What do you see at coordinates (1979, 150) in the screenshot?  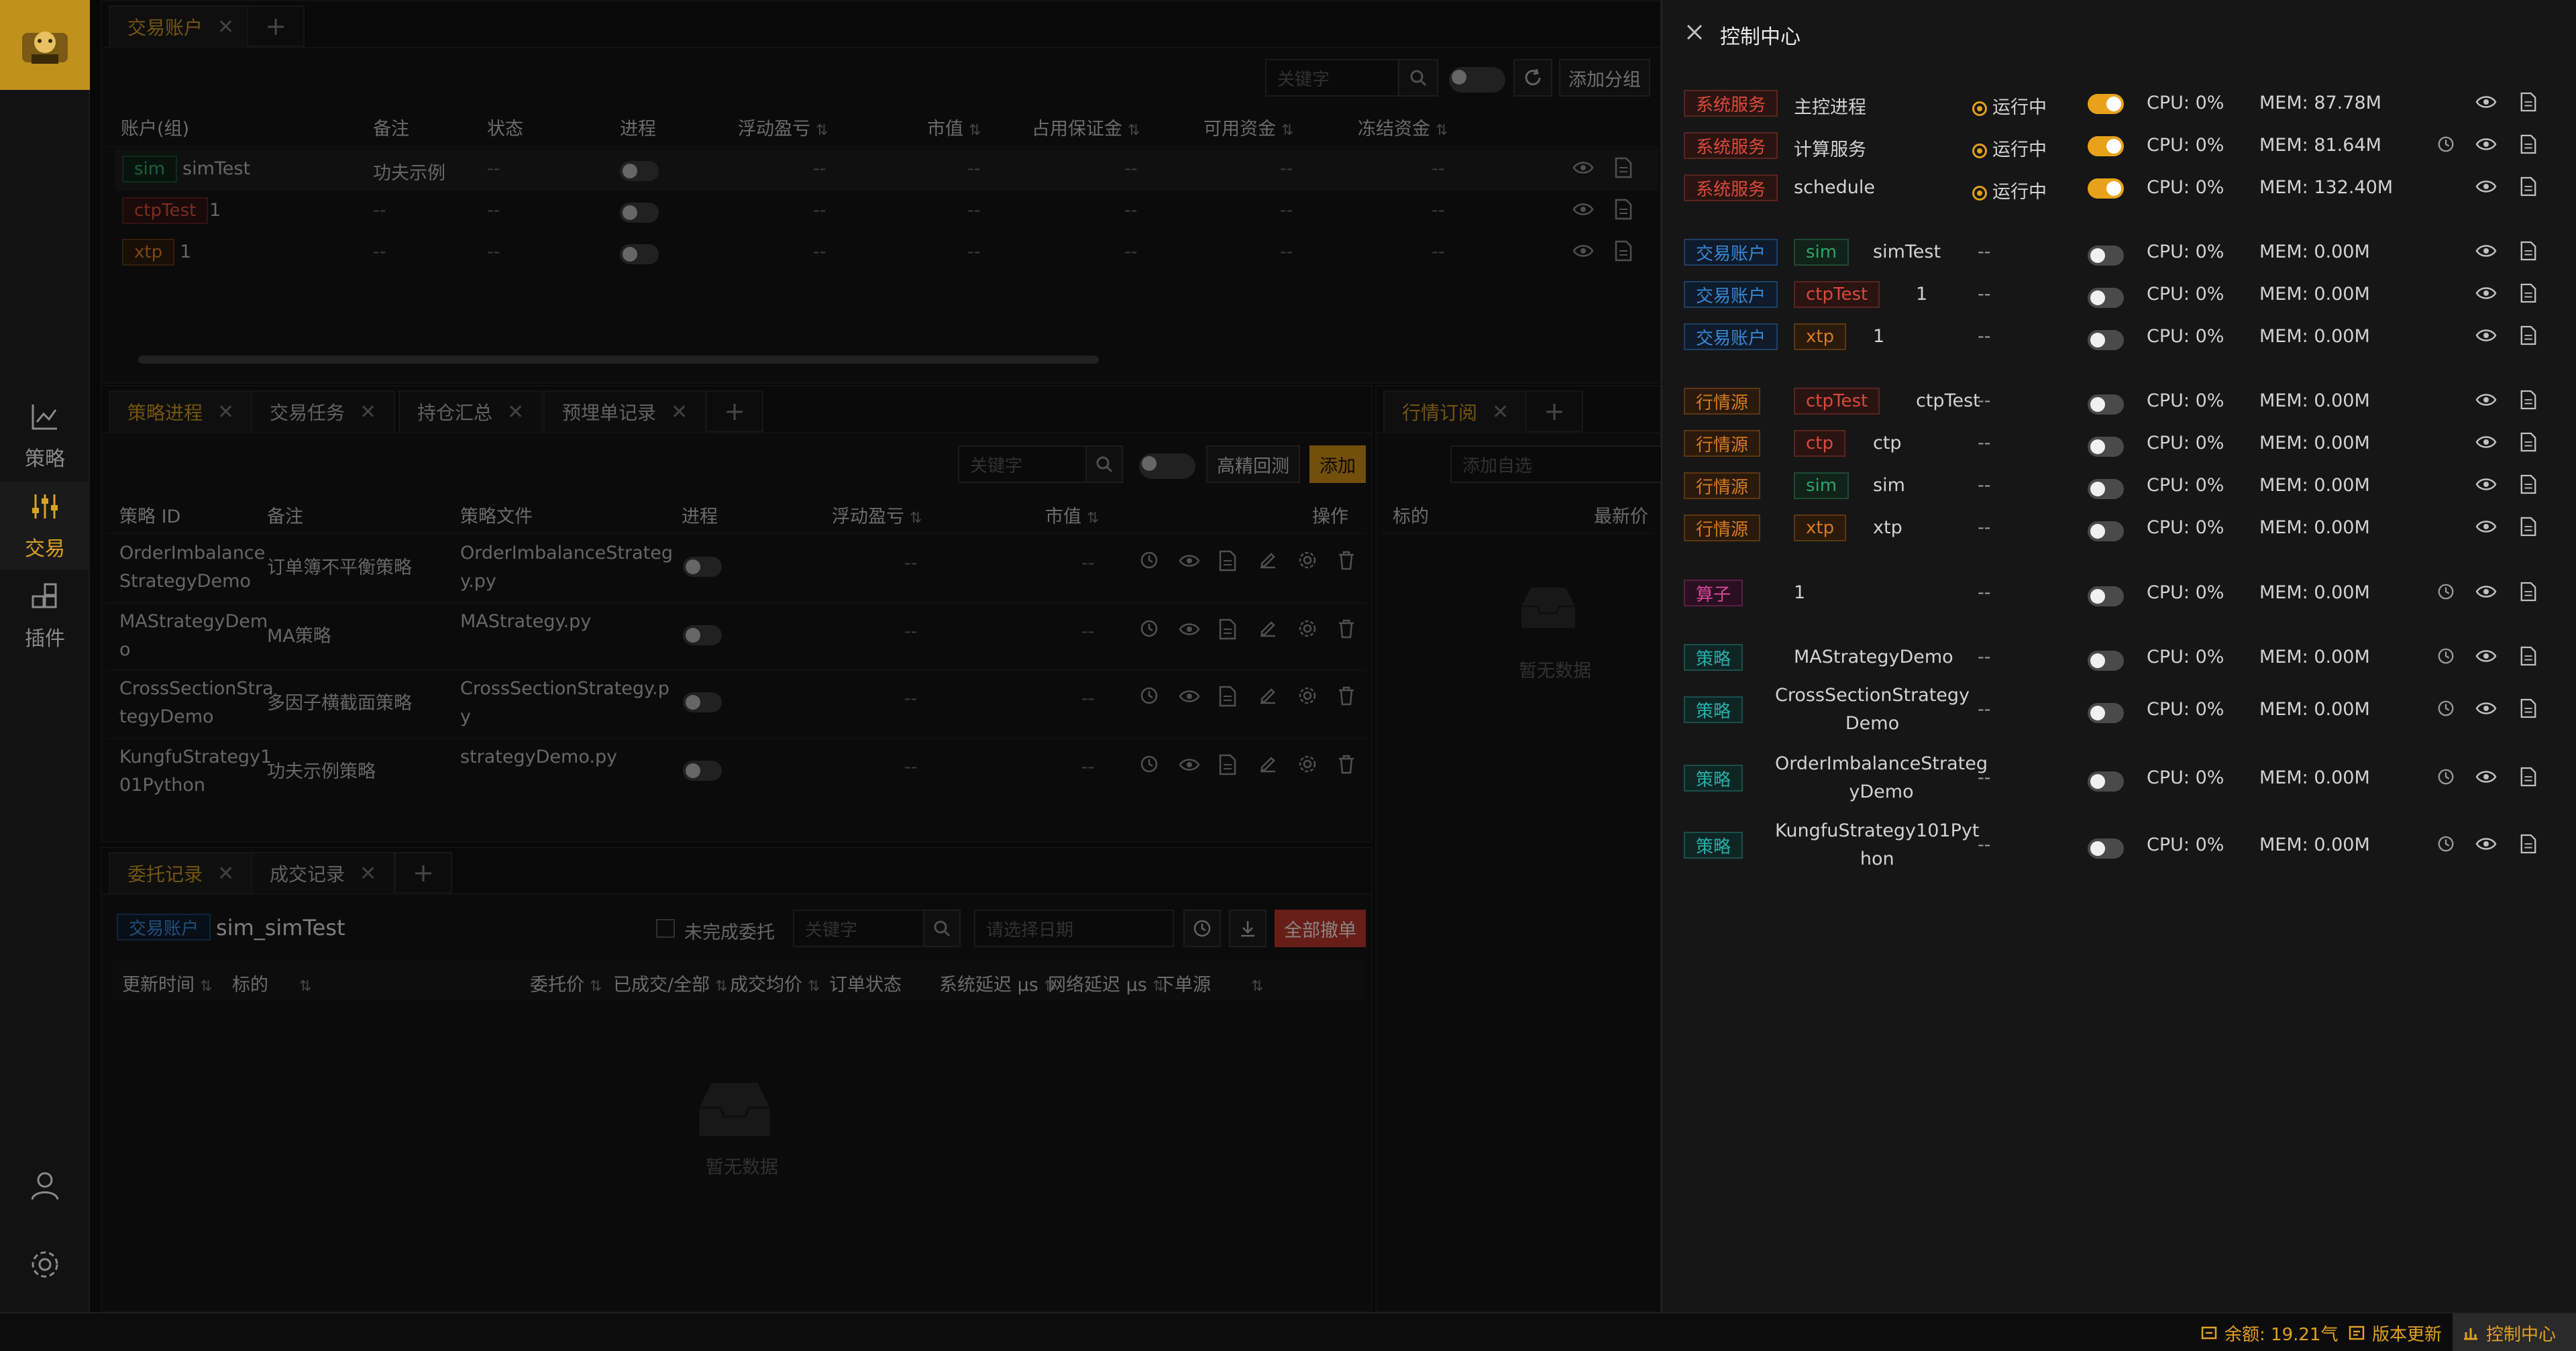 I see `running-icon` at bounding box center [1979, 150].